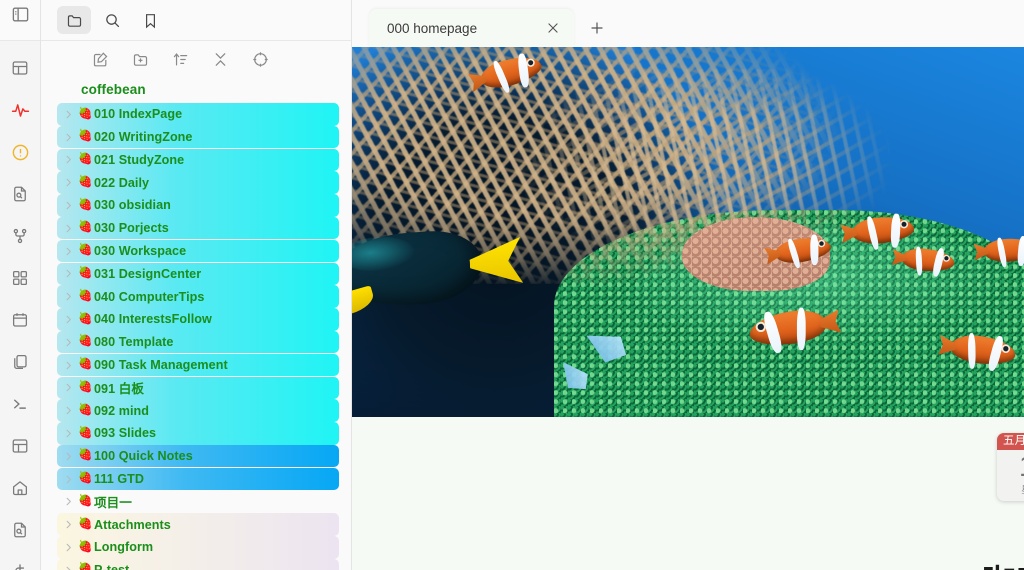 The image size is (1024, 570). Describe the element at coordinates (198, 160) in the screenshot. I see `file-tree-item: 🍓 021 StudyZone` at that location.